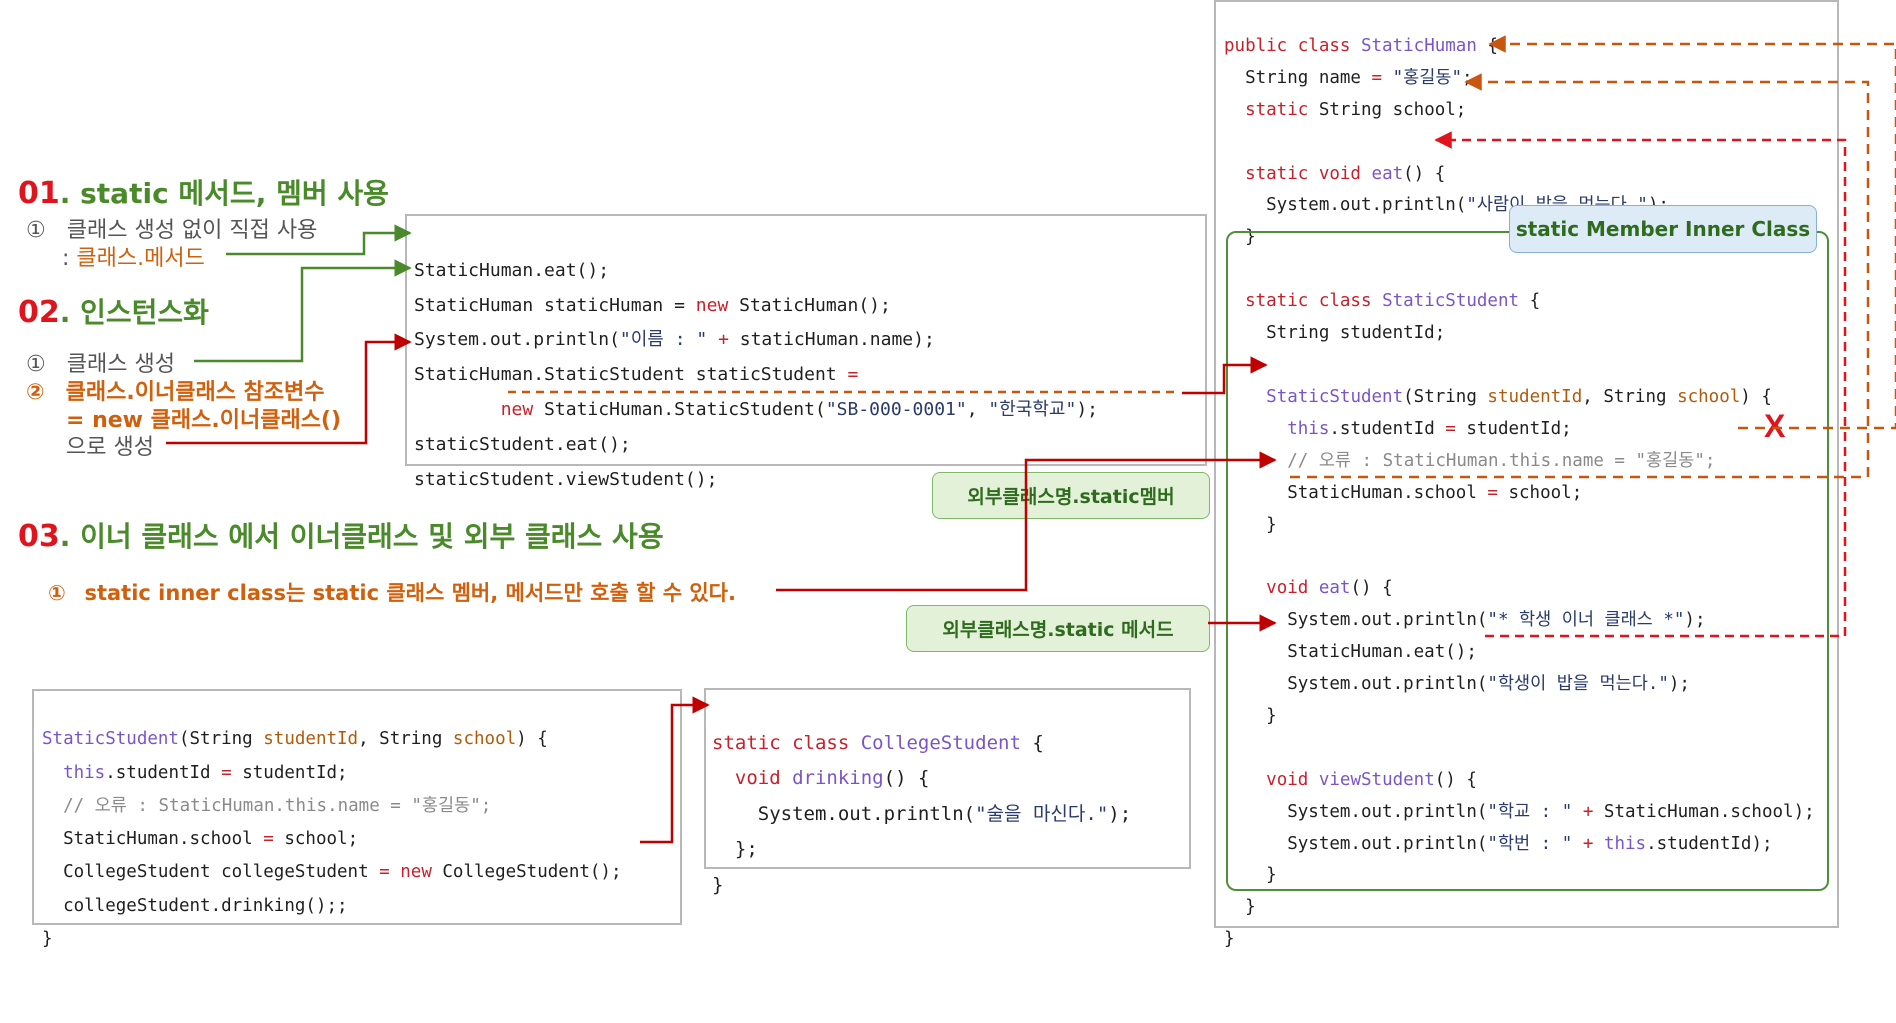 The image size is (1896, 1023). I want to click on arrow-inner-create, so click(289, 389).